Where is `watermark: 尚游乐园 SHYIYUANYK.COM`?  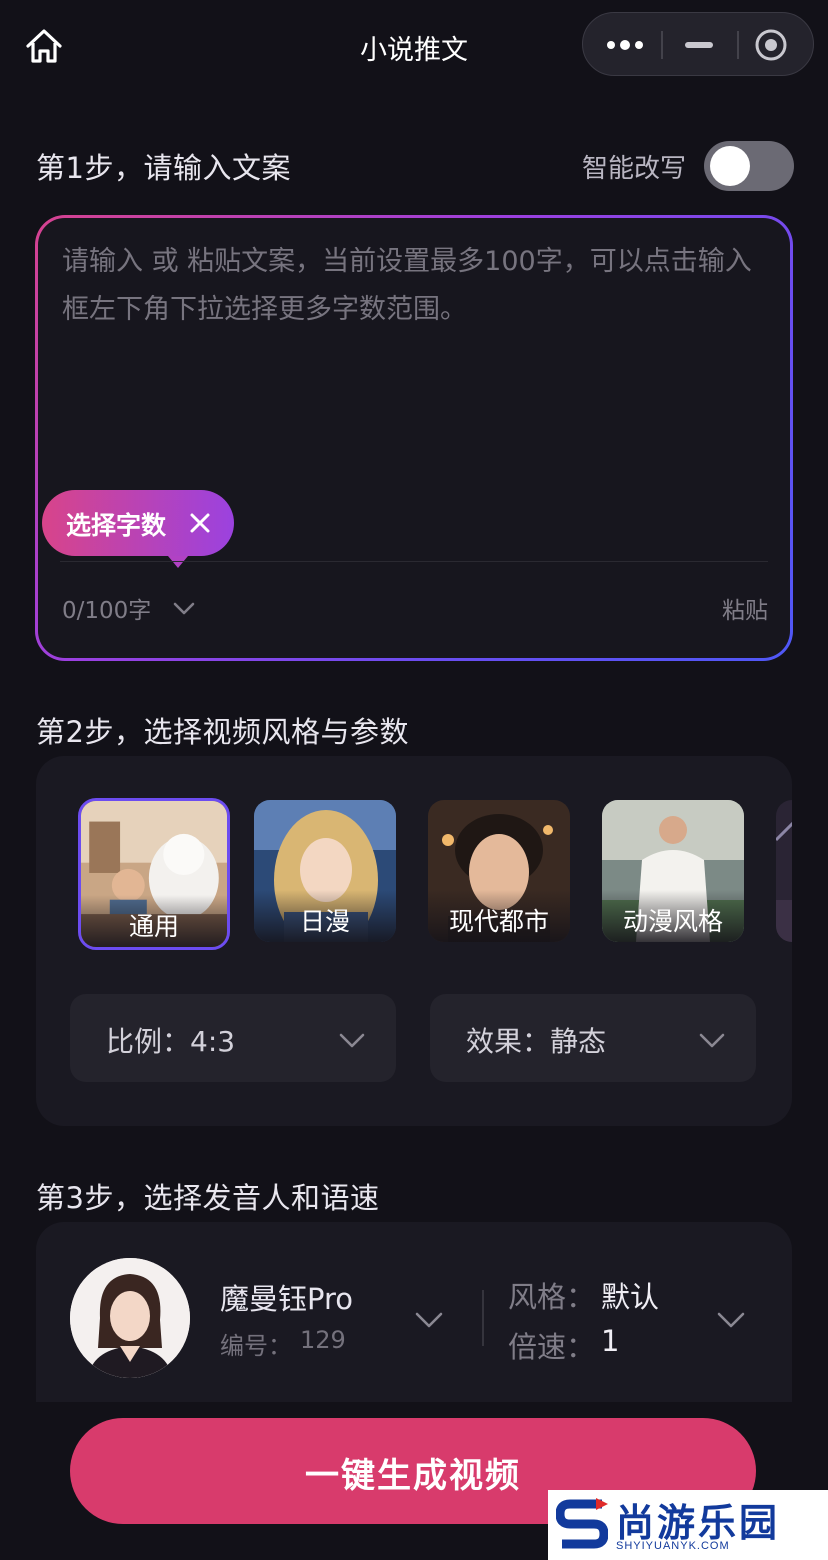 watermark: 尚游乐园 SHYIYUANYK.COM is located at coordinates (688, 1525).